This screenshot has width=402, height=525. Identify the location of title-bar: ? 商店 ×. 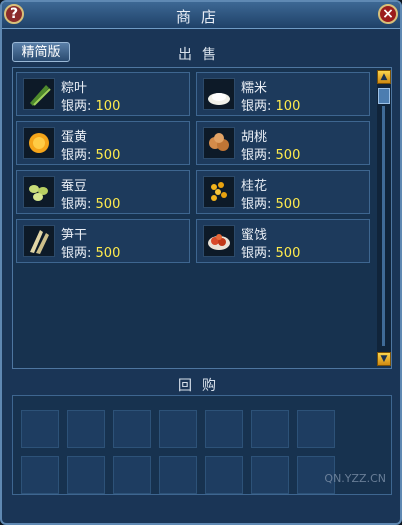
(201, 15).